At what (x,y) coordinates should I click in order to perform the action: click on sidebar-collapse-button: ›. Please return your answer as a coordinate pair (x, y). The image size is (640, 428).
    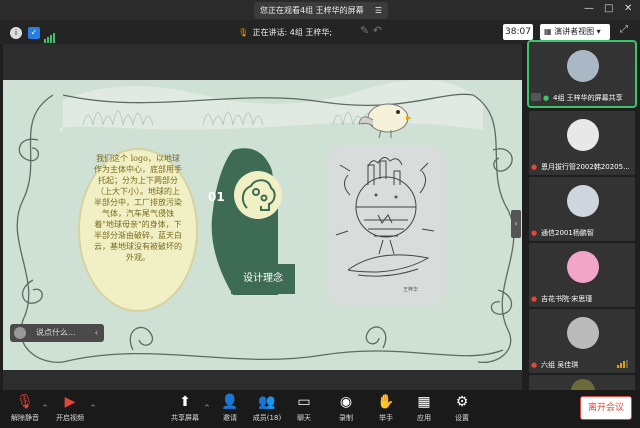
    Looking at the image, I should click on (516, 224).